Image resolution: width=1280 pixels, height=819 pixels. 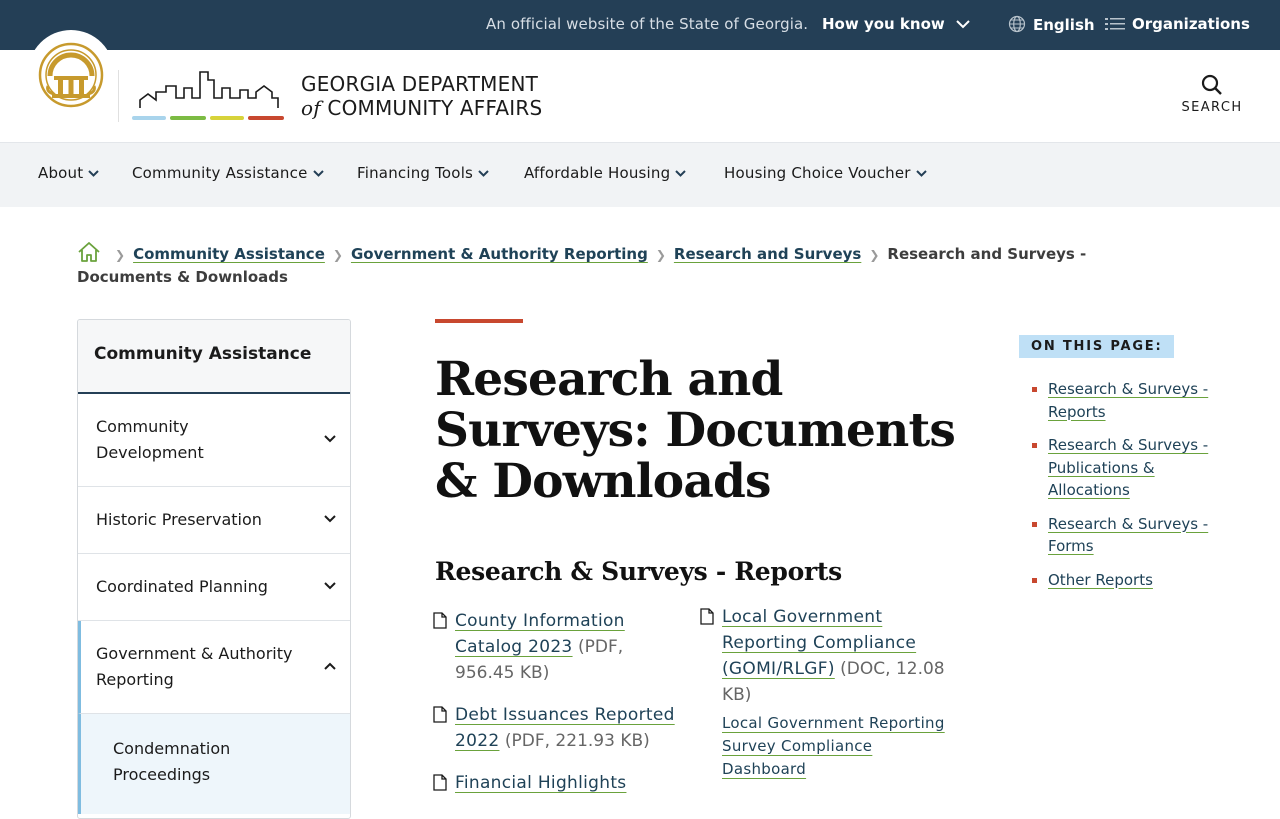 I want to click on on-this-page-link: Research & Surveys - Forms, so click(x=1128, y=535).